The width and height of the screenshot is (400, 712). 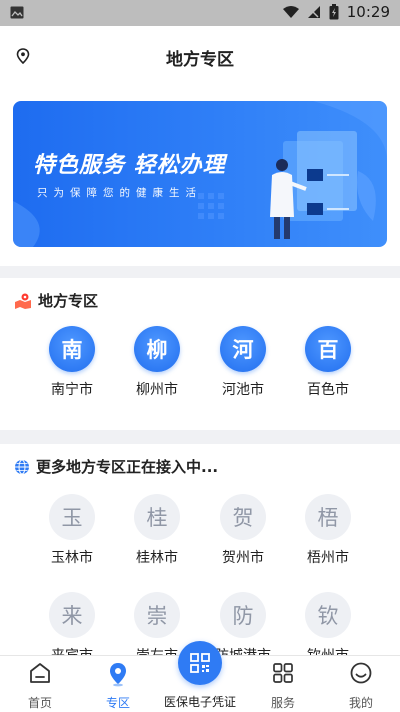 I want to click on city-guilin: 桂 桂林市, so click(x=157, y=530).